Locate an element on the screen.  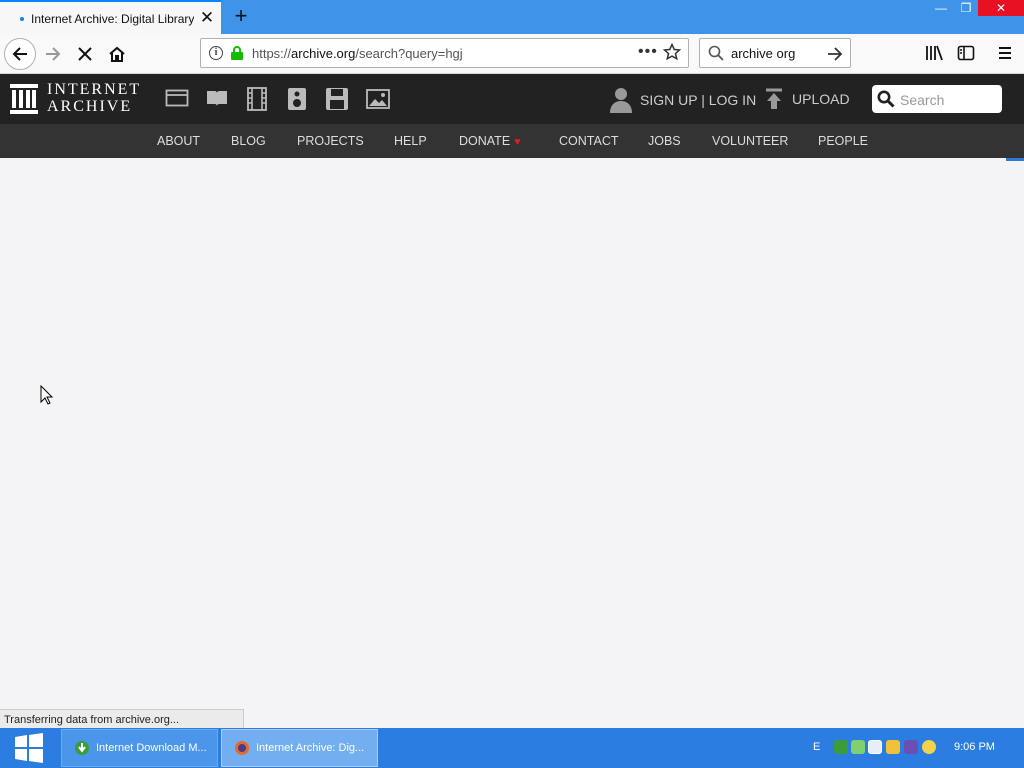
loading-progress-bar is located at coordinates (1015, 159).